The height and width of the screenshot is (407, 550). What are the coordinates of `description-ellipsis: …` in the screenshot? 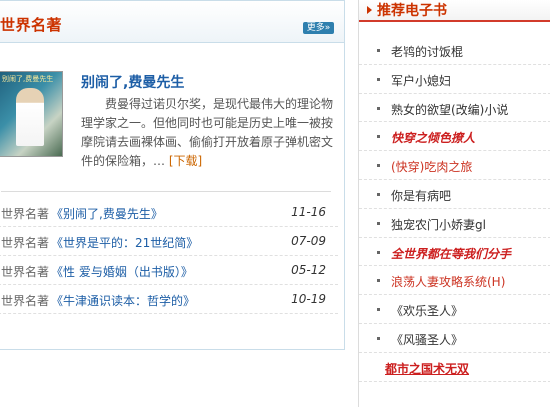 It's located at (159, 161).